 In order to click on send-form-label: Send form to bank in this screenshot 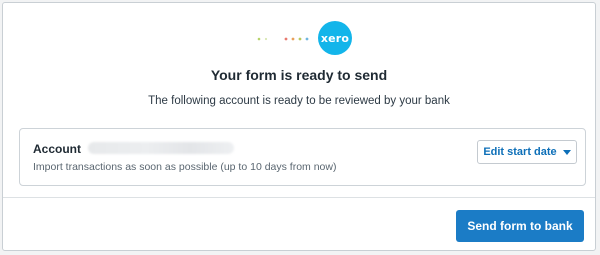, I will do `click(520, 226)`.